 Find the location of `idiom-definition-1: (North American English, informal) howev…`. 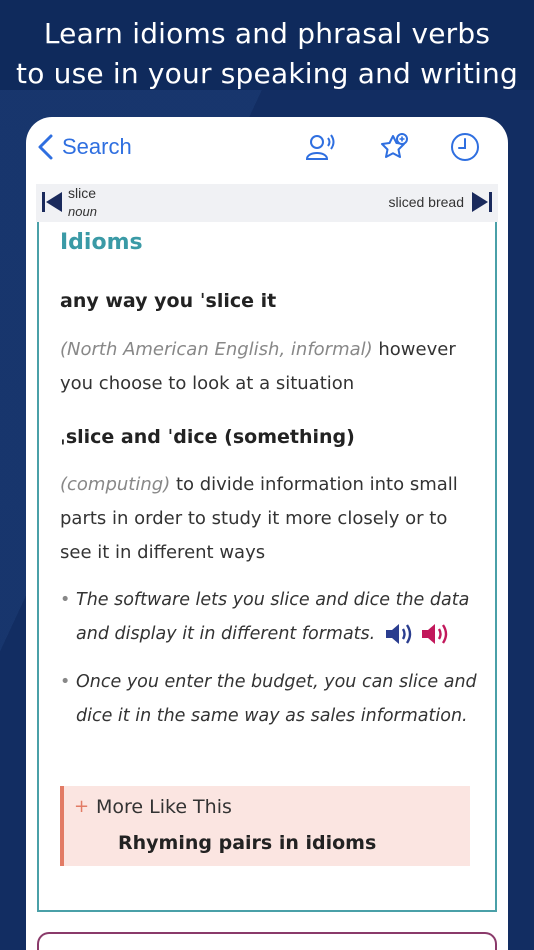

idiom-definition-1: (North American English, informal) howev… is located at coordinates (270, 367).